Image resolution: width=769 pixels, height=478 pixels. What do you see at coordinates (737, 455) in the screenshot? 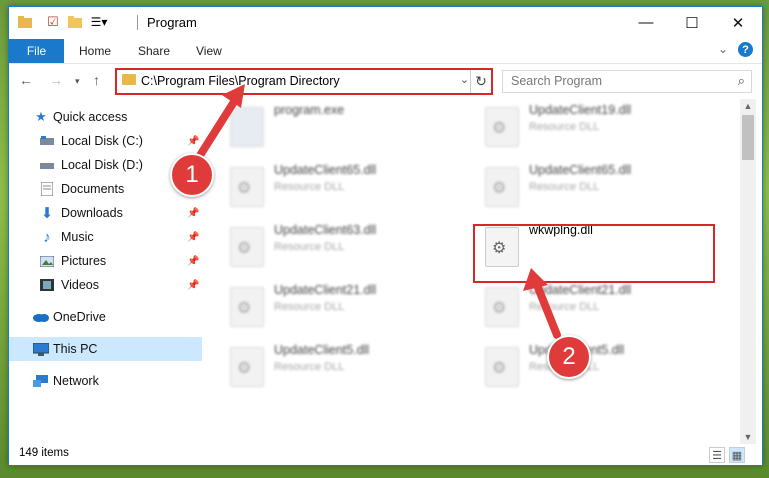
I see `large-icons-view-icon: ▦` at bounding box center [737, 455].